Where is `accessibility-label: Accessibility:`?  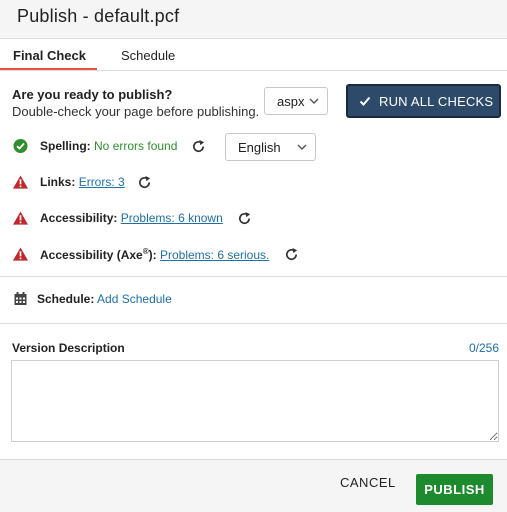
accessibility-label: Accessibility: is located at coordinates (79, 218).